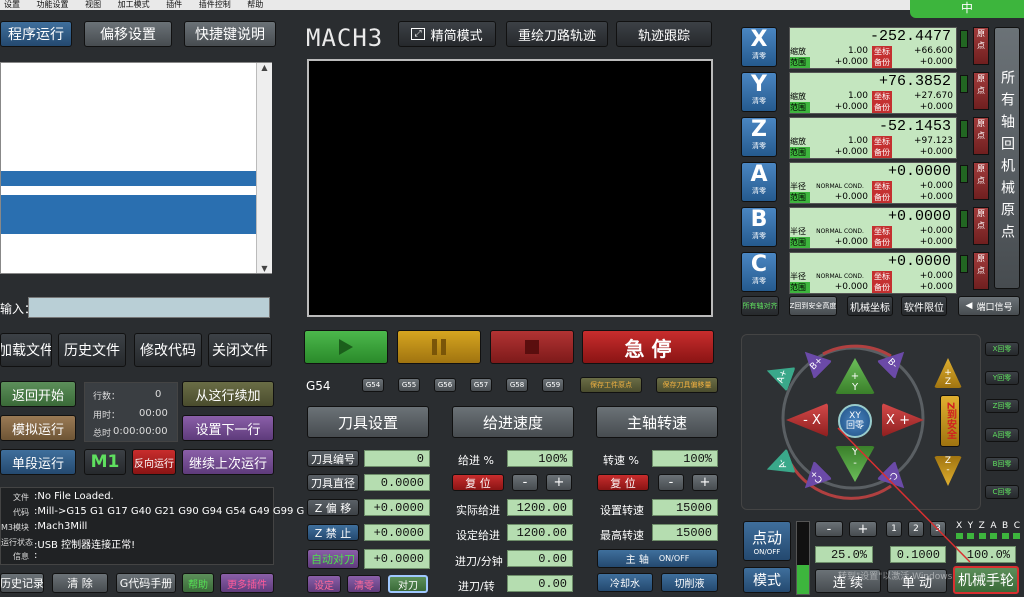 The width and height of the screenshot is (1024, 597). Describe the element at coordinates (981, 46) in the screenshot. I see `home-x-button: 原点` at that location.